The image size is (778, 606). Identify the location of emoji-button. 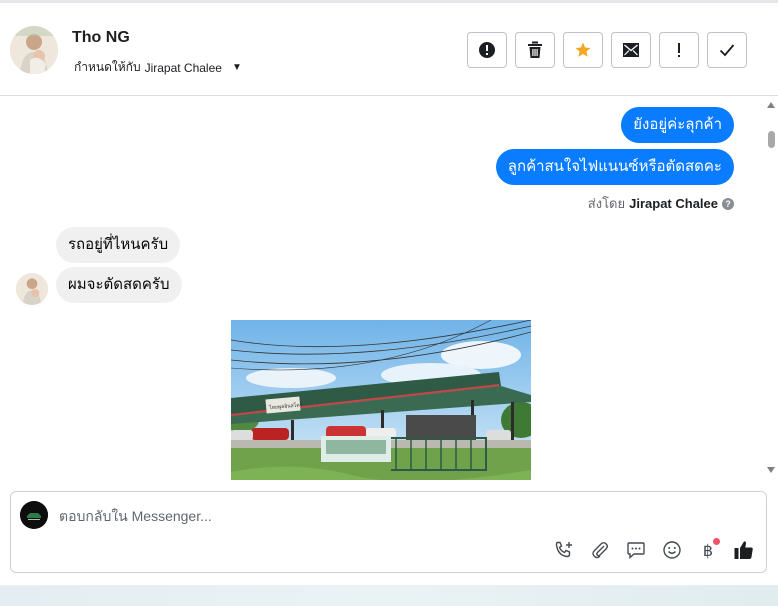
(672, 550).